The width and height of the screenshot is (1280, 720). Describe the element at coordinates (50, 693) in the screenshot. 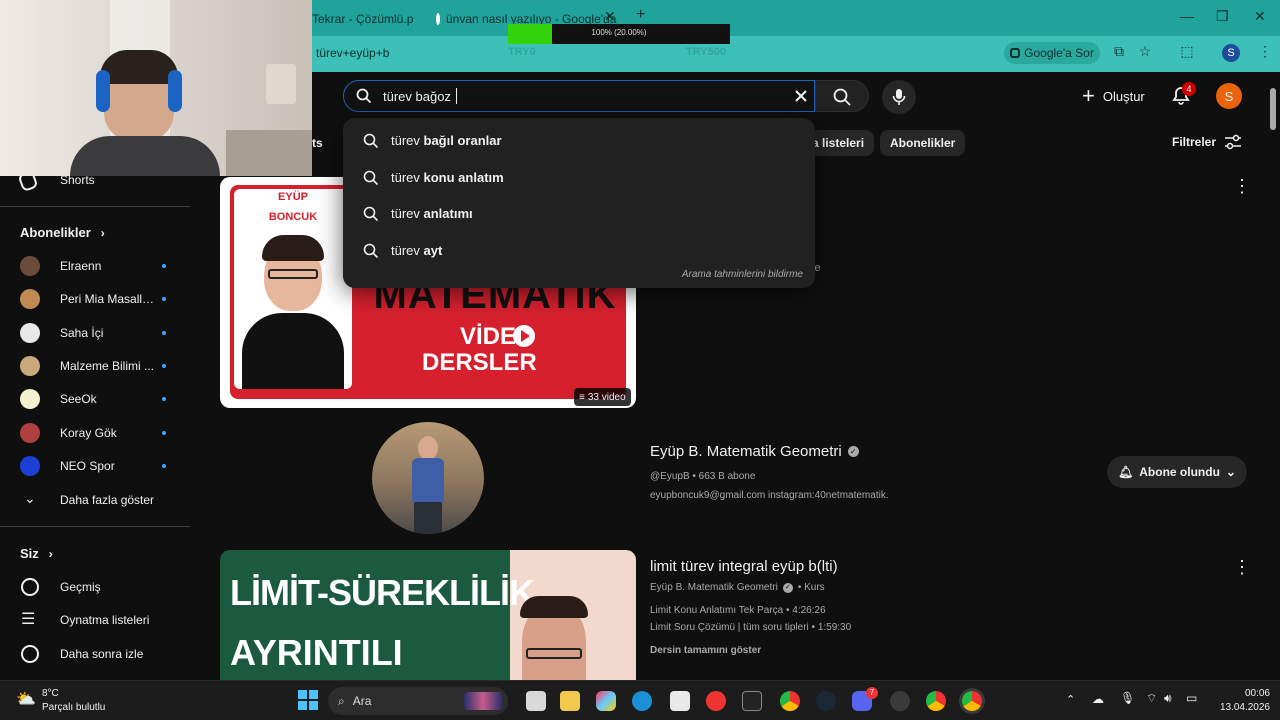

I see `weather-temp: 8°C` at that location.